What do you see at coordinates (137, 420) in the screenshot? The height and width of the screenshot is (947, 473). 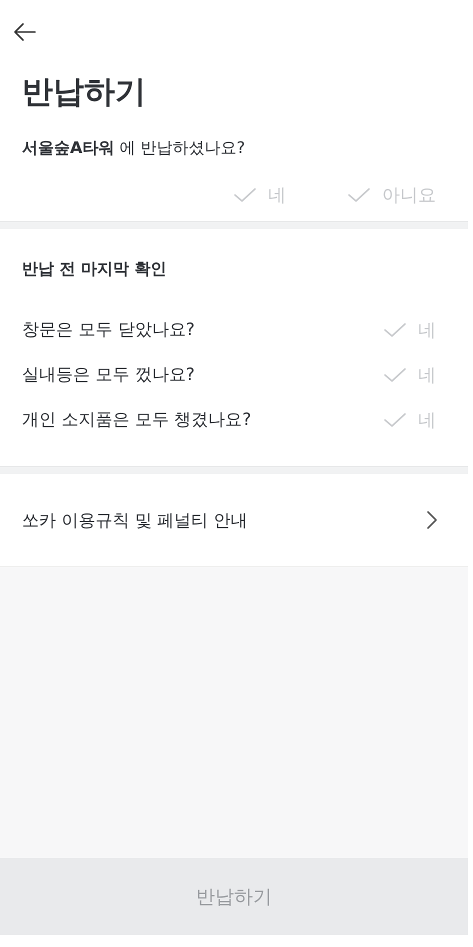 I see `checklist-question: 개인 소지품은 모두 챙겼나요?` at bounding box center [137, 420].